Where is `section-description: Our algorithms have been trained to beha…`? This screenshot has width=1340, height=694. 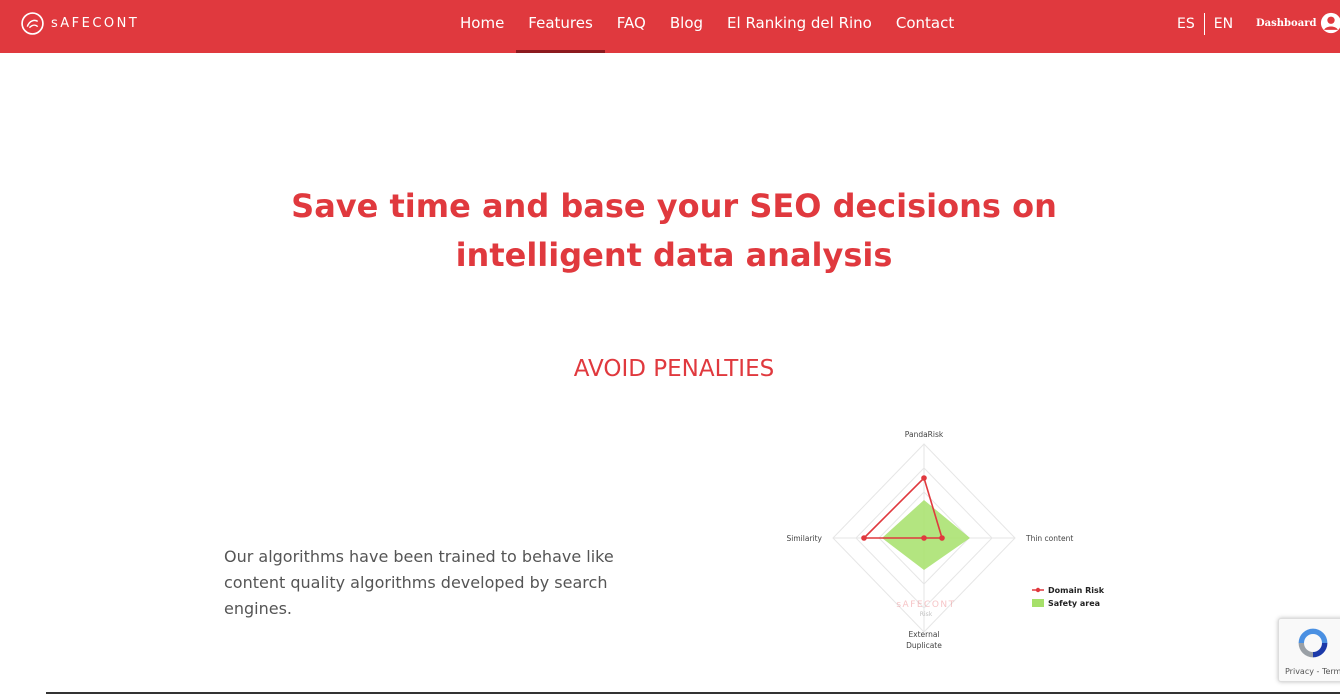 section-description: Our algorithms have been trained to beha… is located at coordinates (419, 582).